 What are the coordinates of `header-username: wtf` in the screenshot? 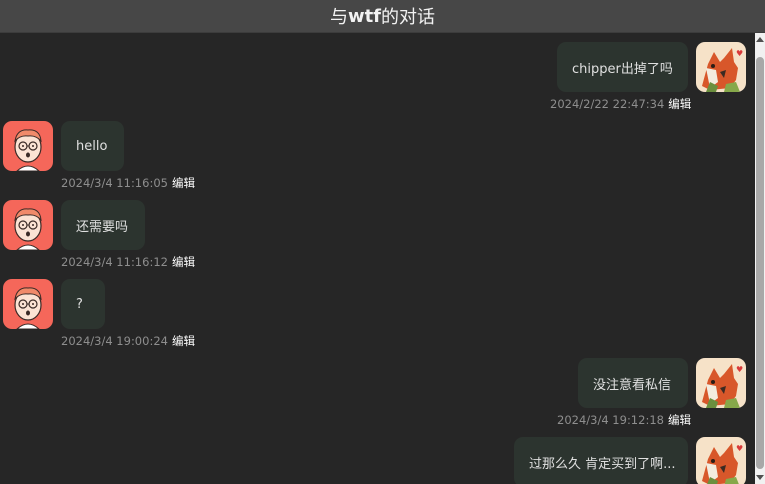 It's located at (364, 16).